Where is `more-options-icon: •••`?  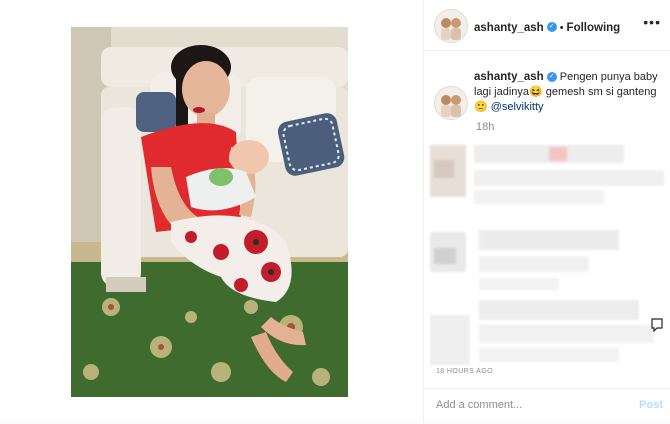
more-options-icon: ••• is located at coordinates (652, 22).